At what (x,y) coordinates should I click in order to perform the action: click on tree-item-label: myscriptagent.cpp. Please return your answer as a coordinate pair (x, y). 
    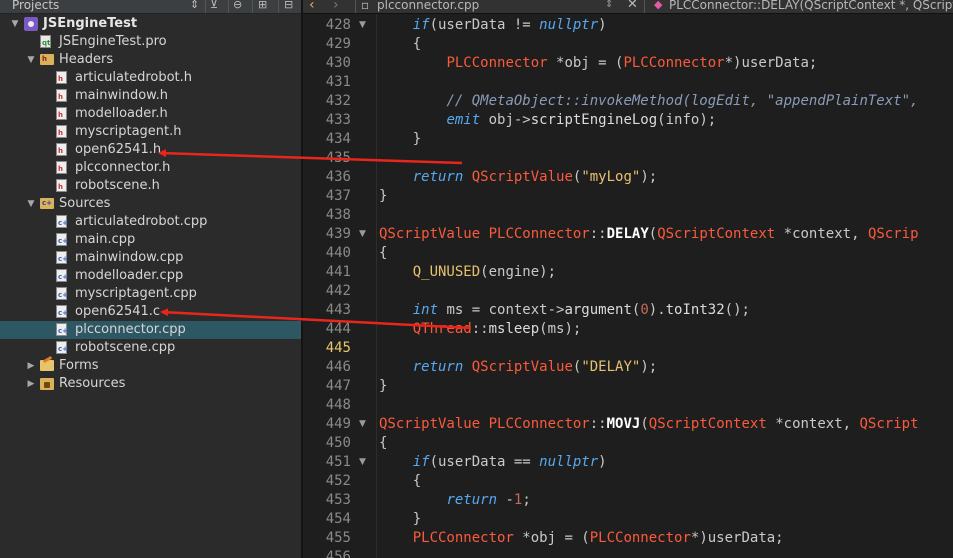
    Looking at the image, I should click on (136, 293).